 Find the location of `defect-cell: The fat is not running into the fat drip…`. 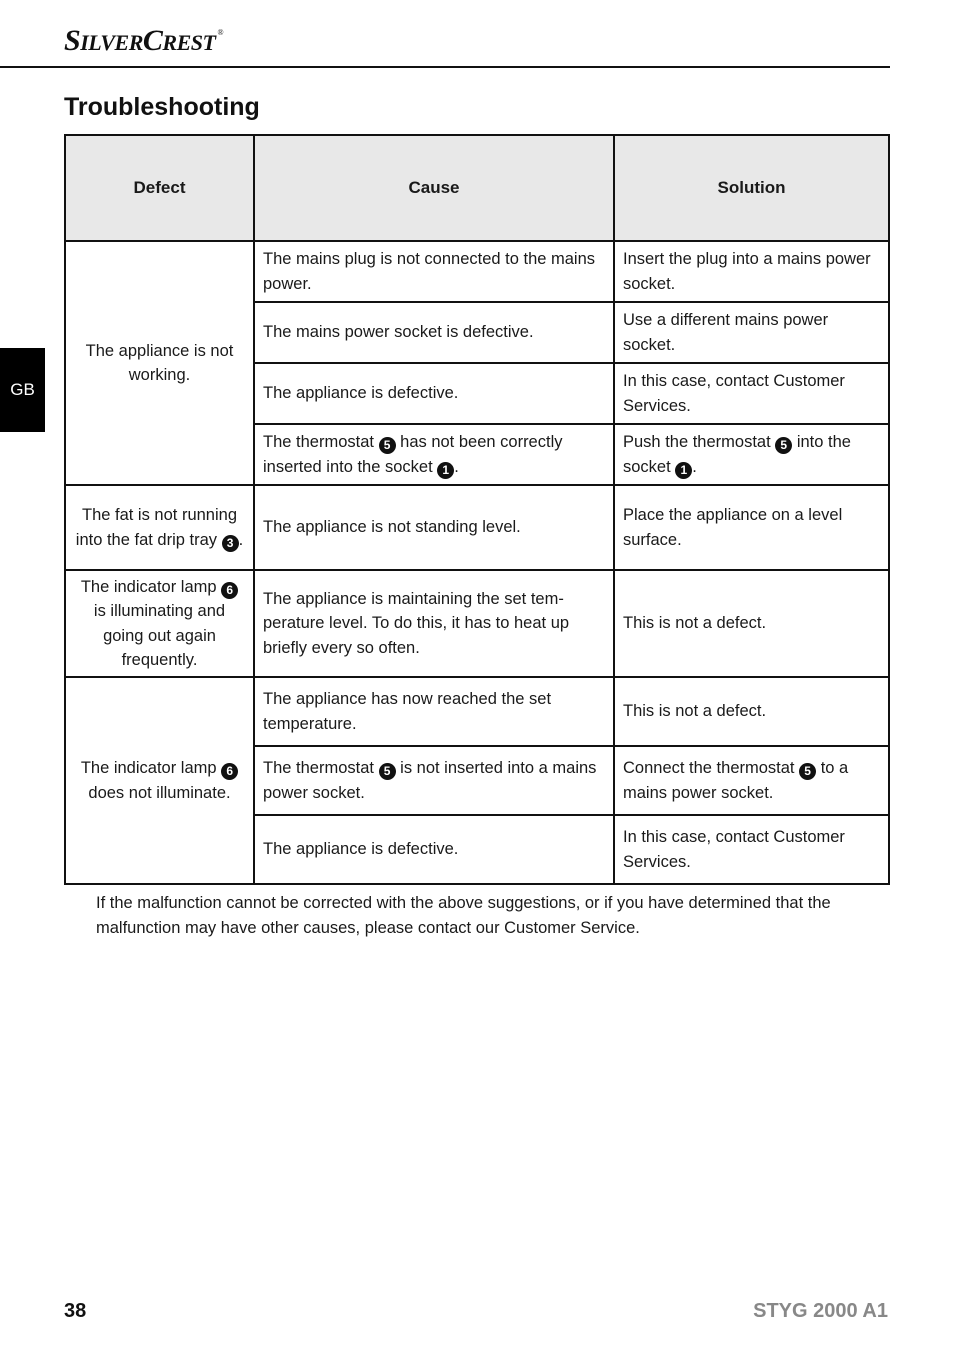

defect-cell: The fat is not running into the fat drip… is located at coordinates (159, 527).